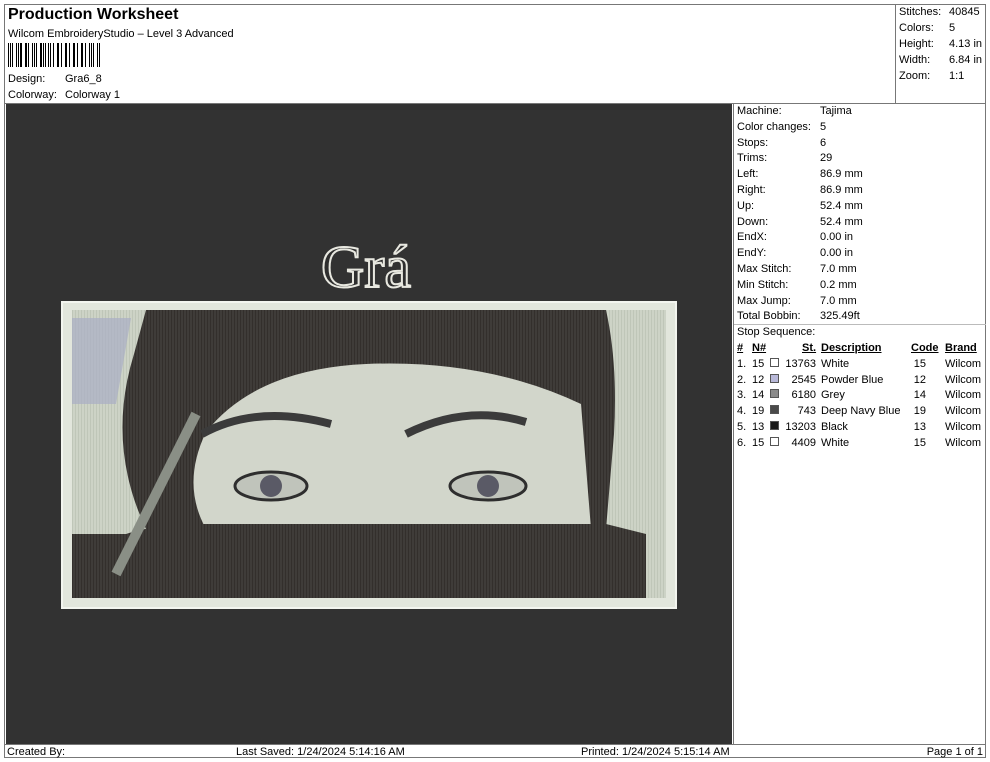  Describe the element at coordinates (32, 95) in the screenshot. I see `colorway-label: Colorway:` at that location.